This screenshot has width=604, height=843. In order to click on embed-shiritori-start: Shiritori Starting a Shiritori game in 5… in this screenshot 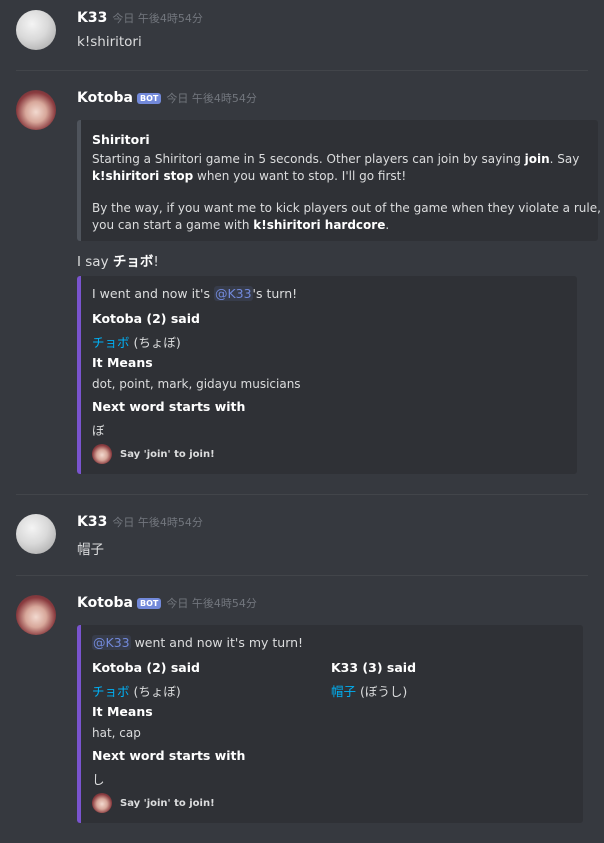, I will do `click(339, 180)`.